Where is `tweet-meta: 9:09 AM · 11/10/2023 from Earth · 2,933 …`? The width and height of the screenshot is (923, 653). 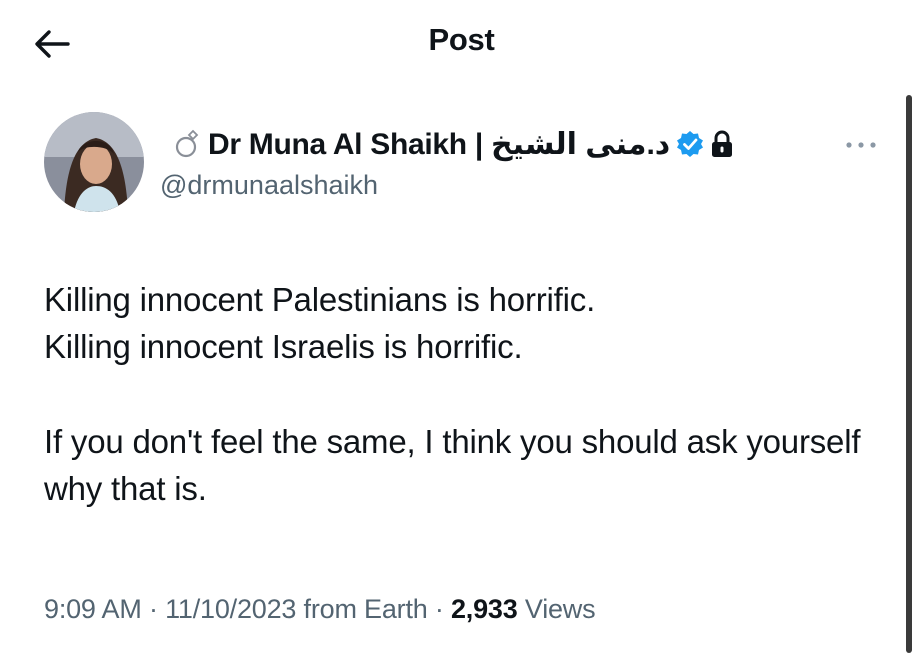
tweet-meta: 9:09 AM · 11/10/2023 from Earth · 2,933 … is located at coordinates (320, 609).